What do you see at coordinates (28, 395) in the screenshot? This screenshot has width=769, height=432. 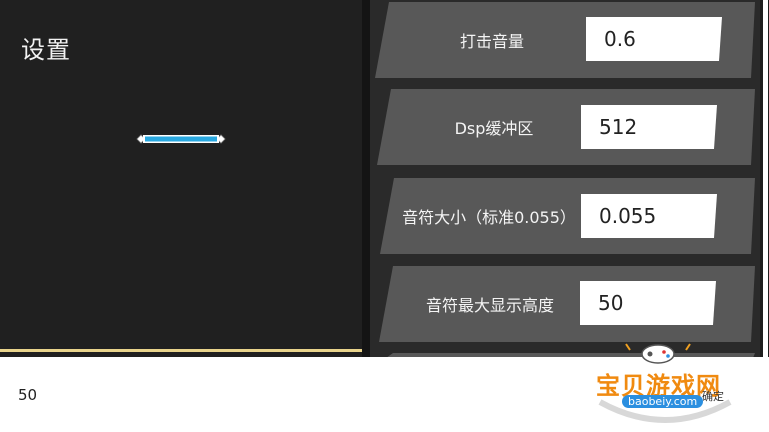 I see `bottom-value-text: 50` at bounding box center [28, 395].